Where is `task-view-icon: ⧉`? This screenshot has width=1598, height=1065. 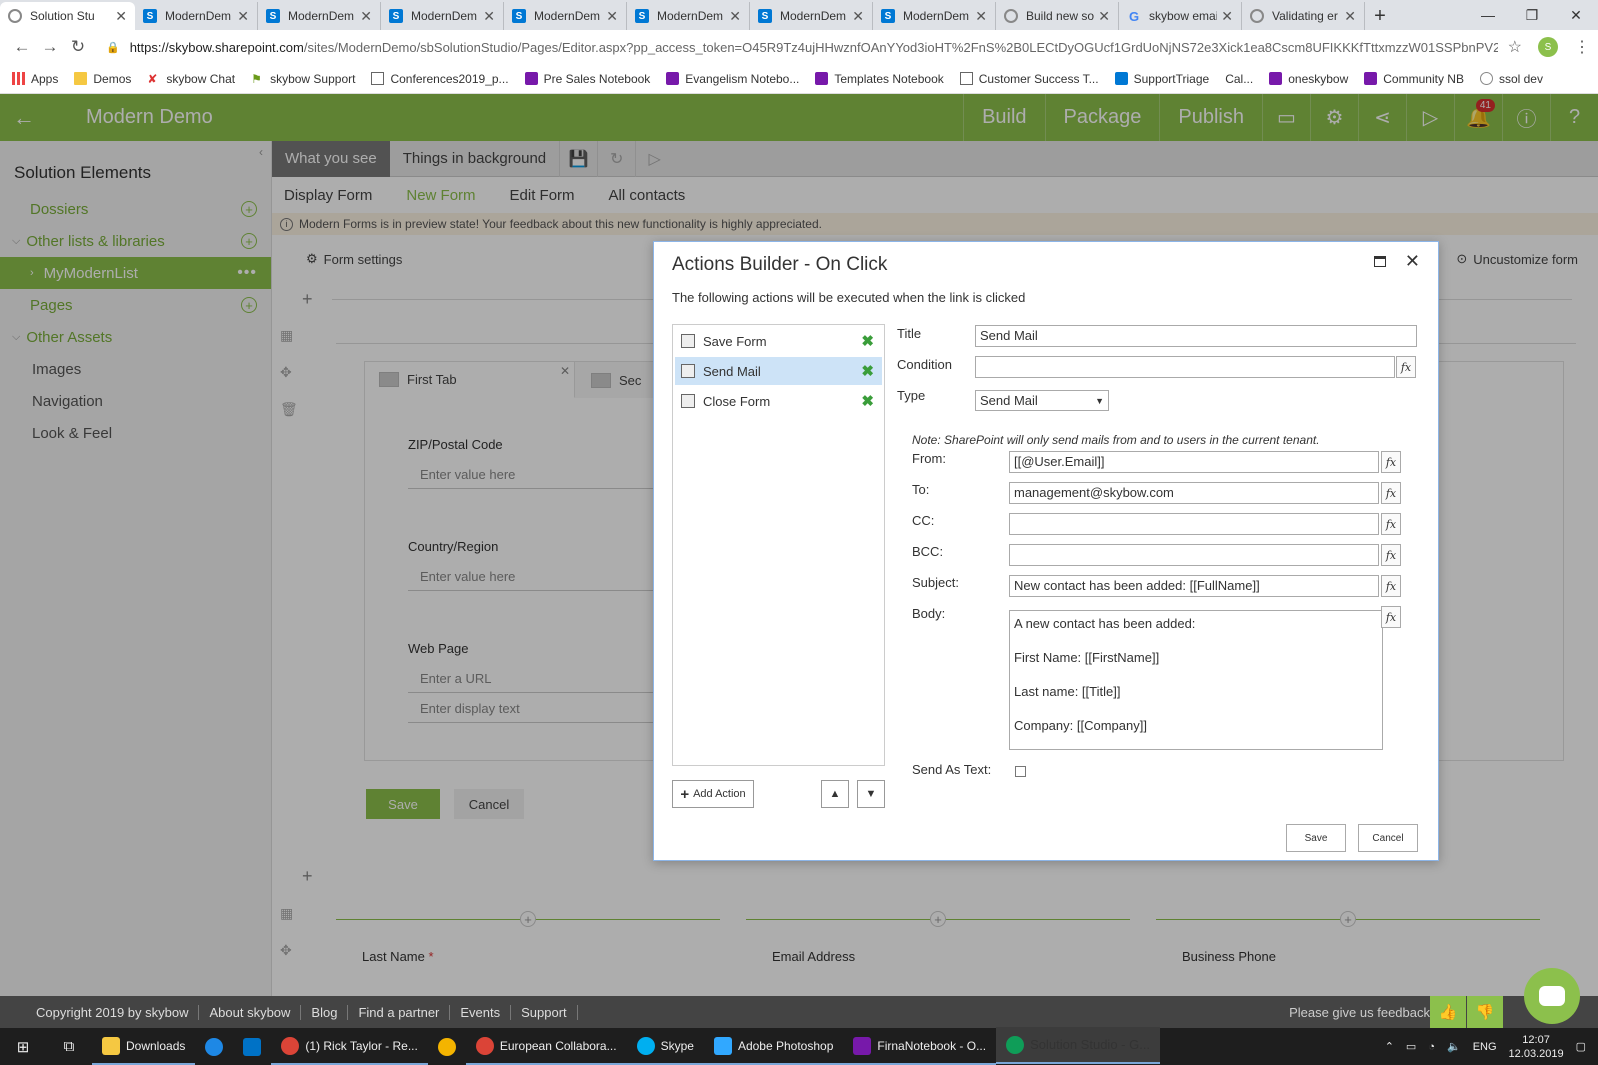
task-view-icon: ⧉ is located at coordinates (69, 1046).